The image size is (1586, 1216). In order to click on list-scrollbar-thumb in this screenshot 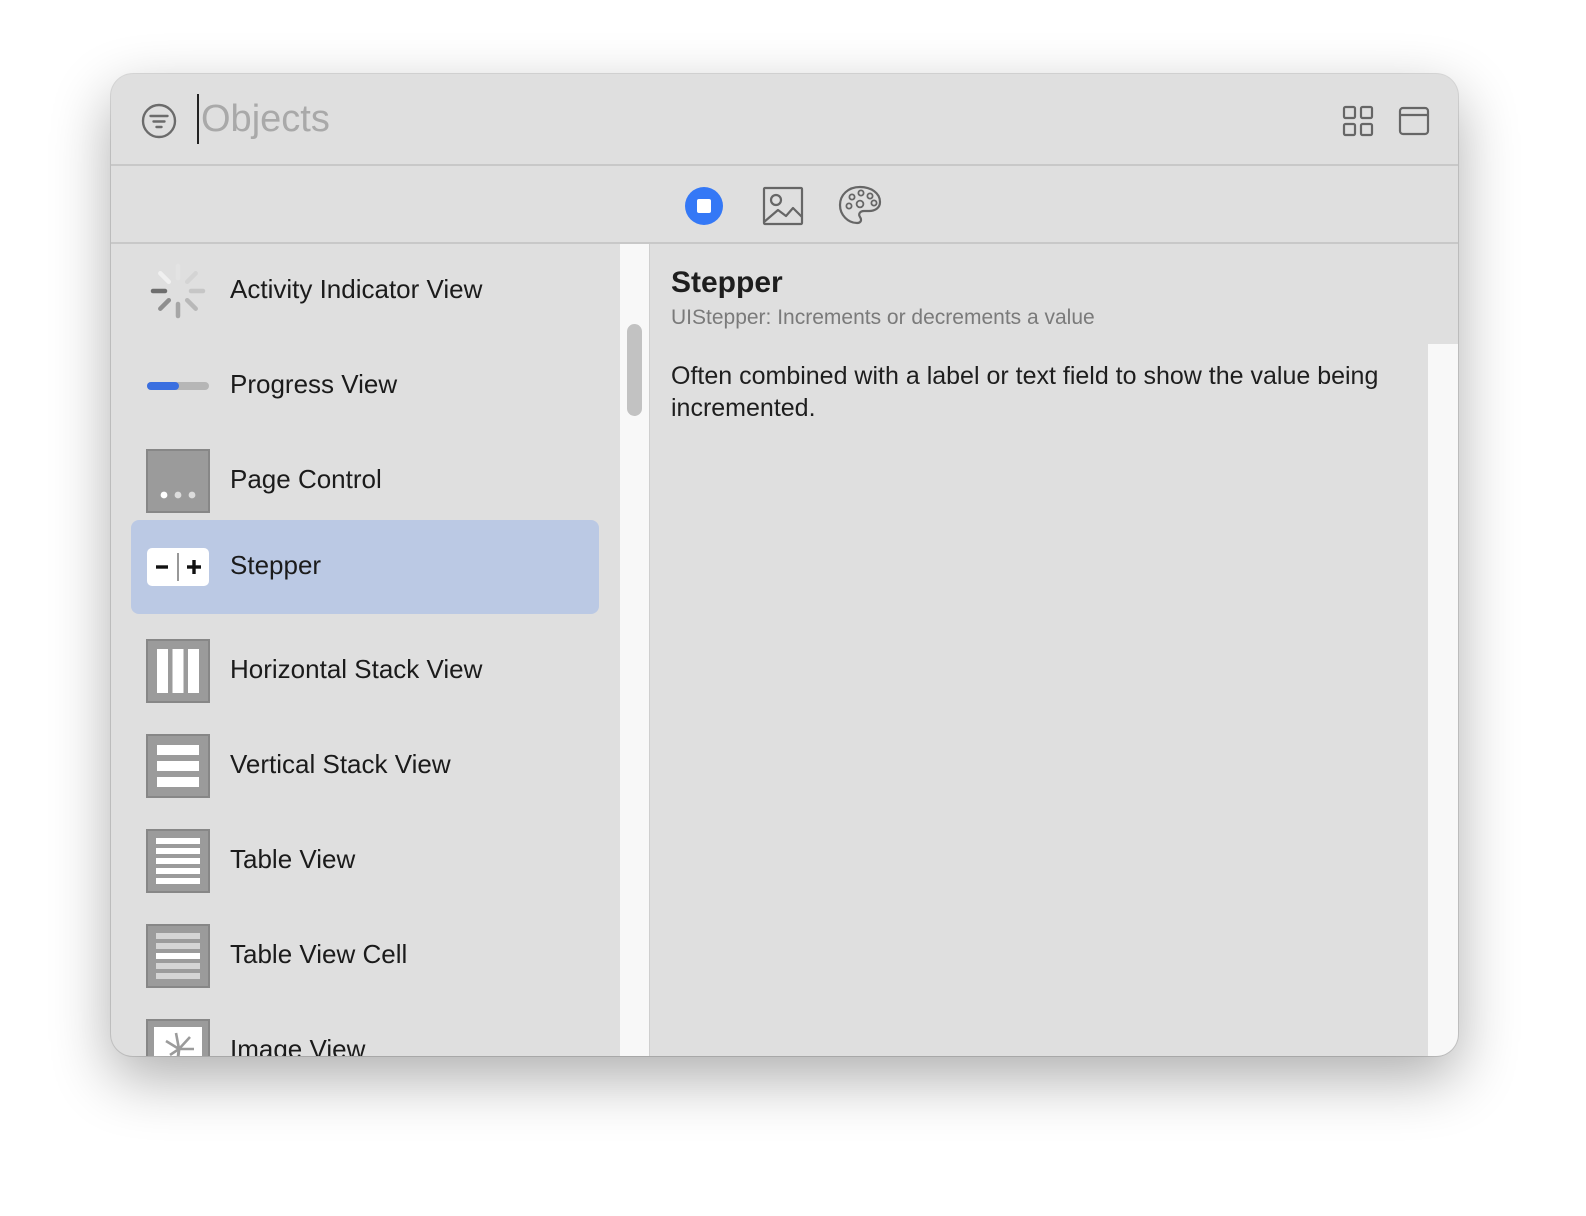, I will do `click(634, 370)`.